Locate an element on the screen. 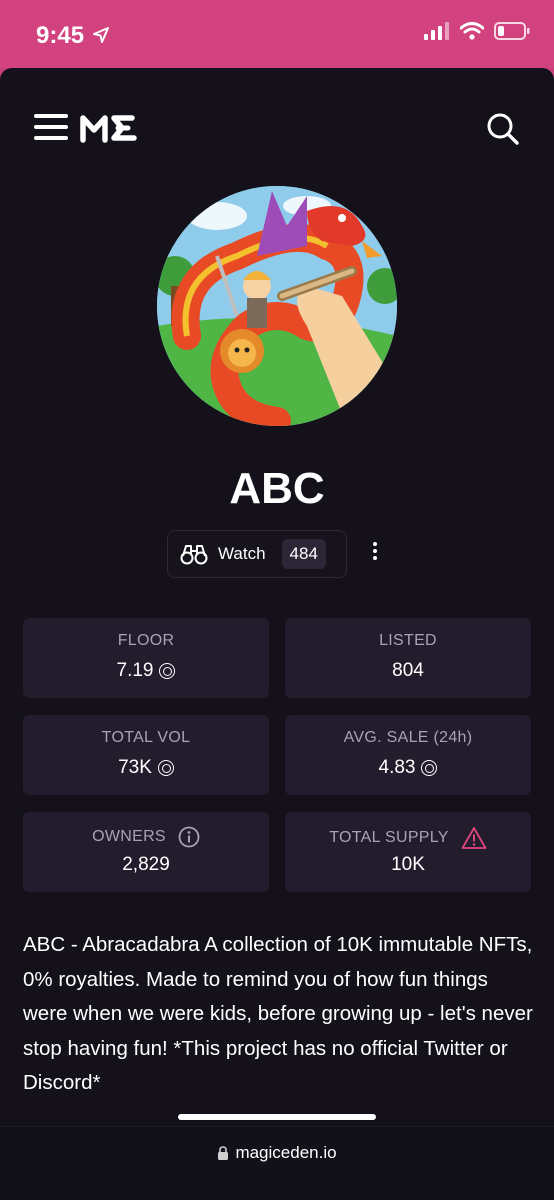 This screenshot has width=554, height=1200. wifi-icon is located at coordinates (472, 31).